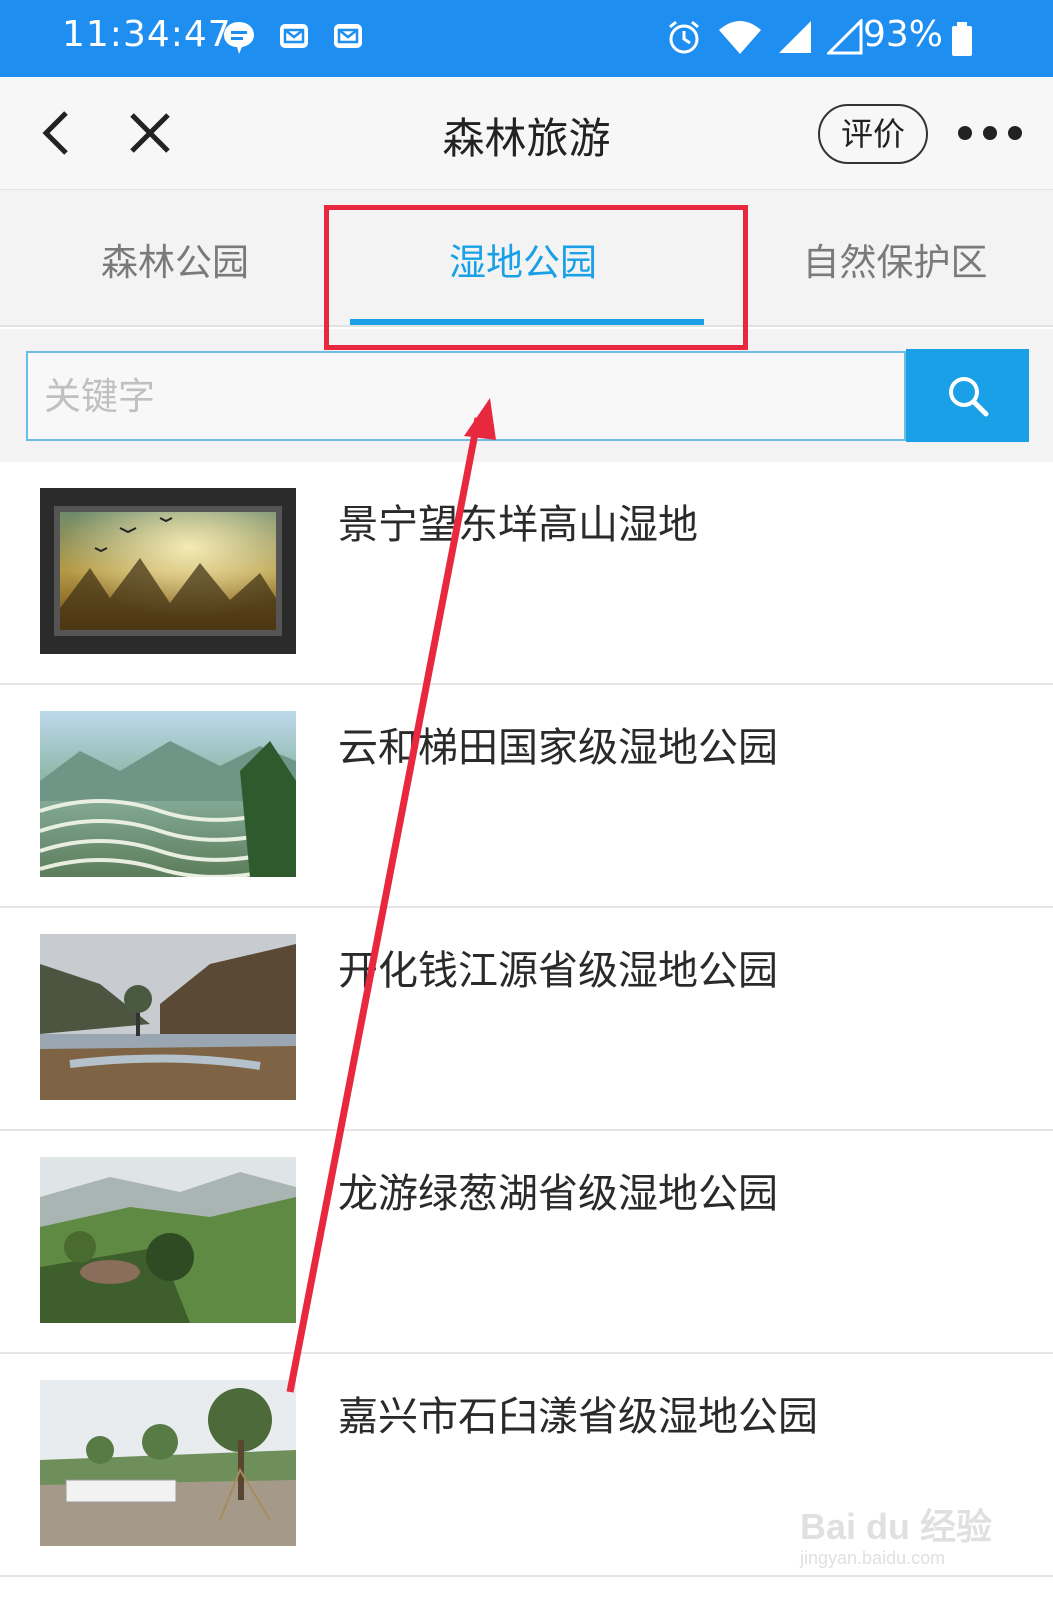  Describe the element at coordinates (902, 34) in the screenshot. I see `battery-level: 93%` at that location.